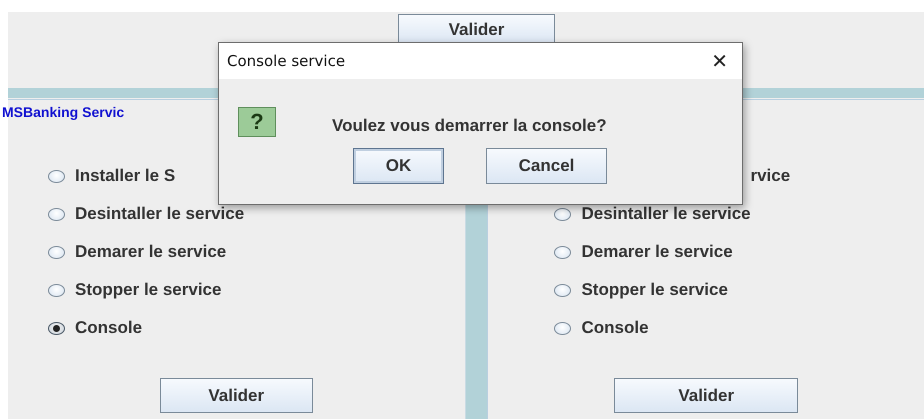 Image resolution: width=924 pixels, height=419 pixels. I want to click on option-label: rvice, so click(770, 176).